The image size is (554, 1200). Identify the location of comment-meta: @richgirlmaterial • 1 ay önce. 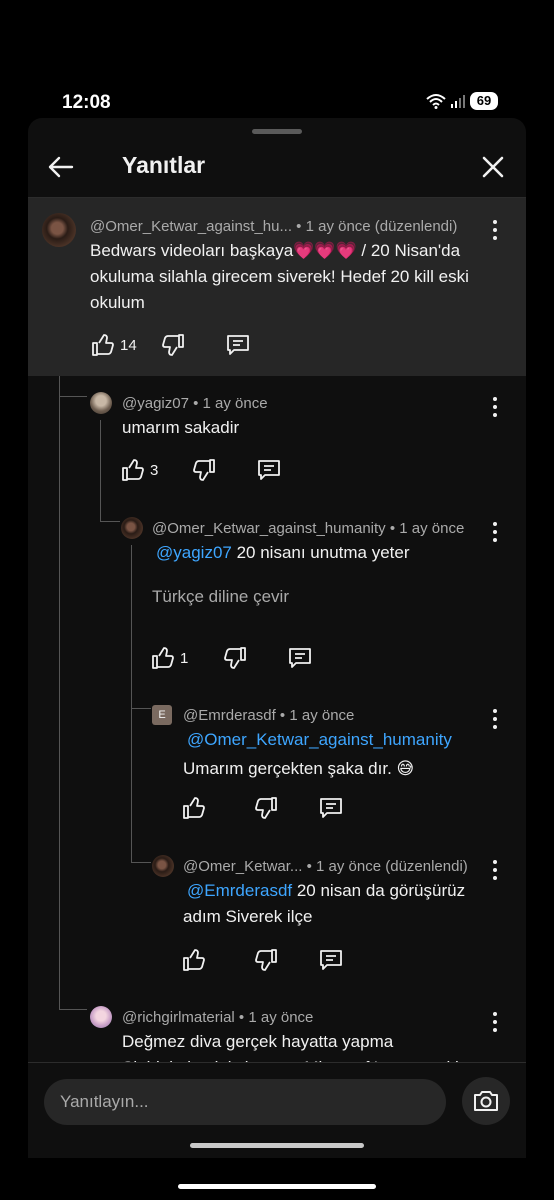
(217, 1017).